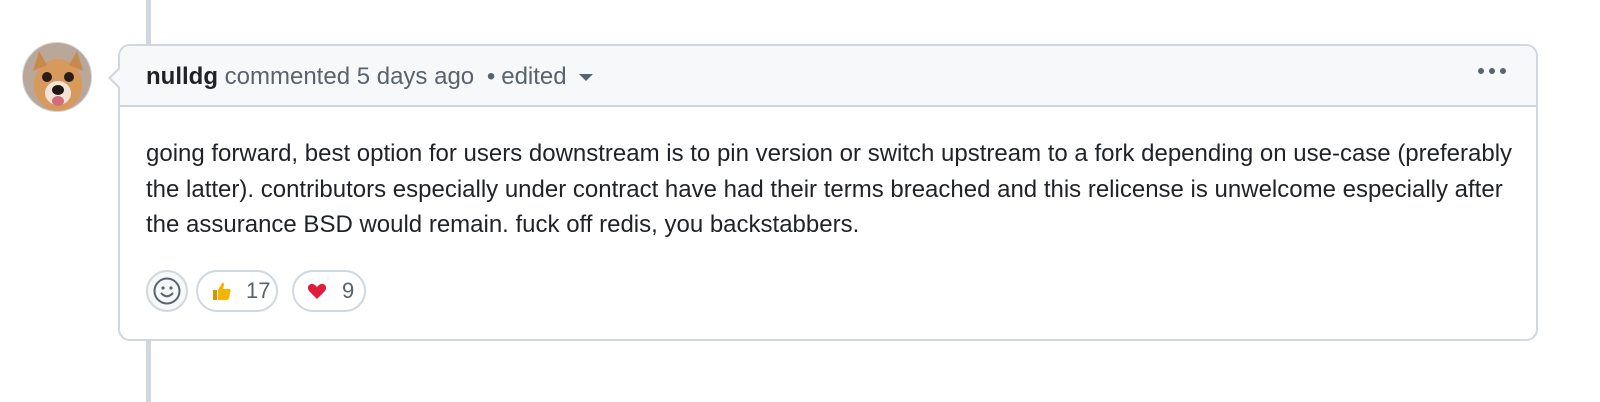 The width and height of the screenshot is (1600, 402). Describe the element at coordinates (287, 76) in the screenshot. I see `comment-action: commented` at that location.